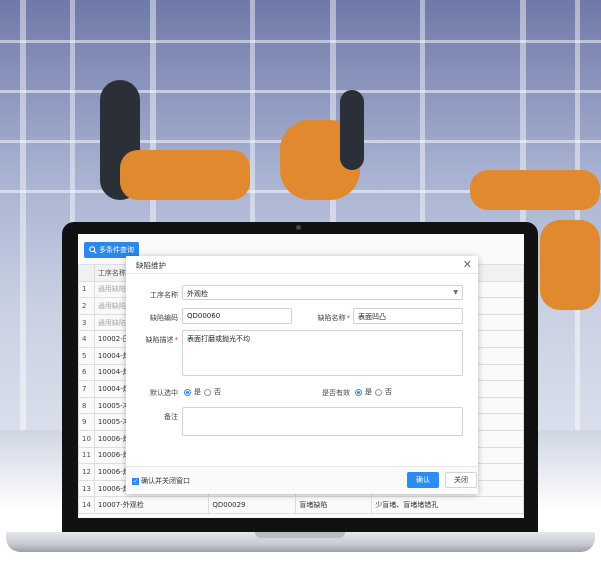  Describe the element at coordinates (164, 318) in the screenshot. I see `defect-code-label: 缺陷编码` at that location.